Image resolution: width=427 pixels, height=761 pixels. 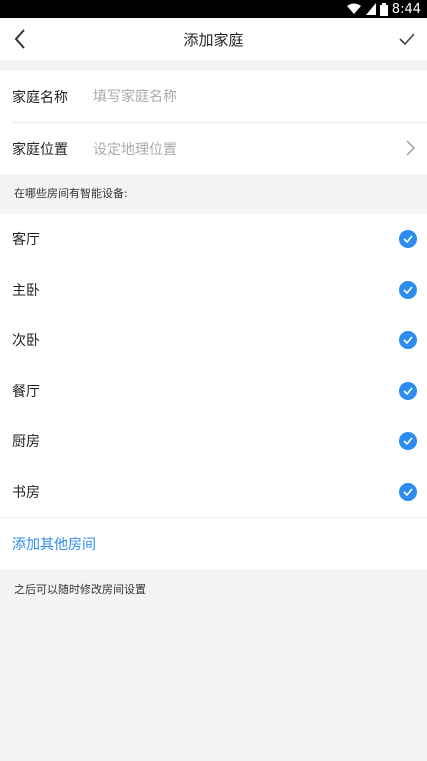 I want to click on home-name-input, so click(x=223, y=96).